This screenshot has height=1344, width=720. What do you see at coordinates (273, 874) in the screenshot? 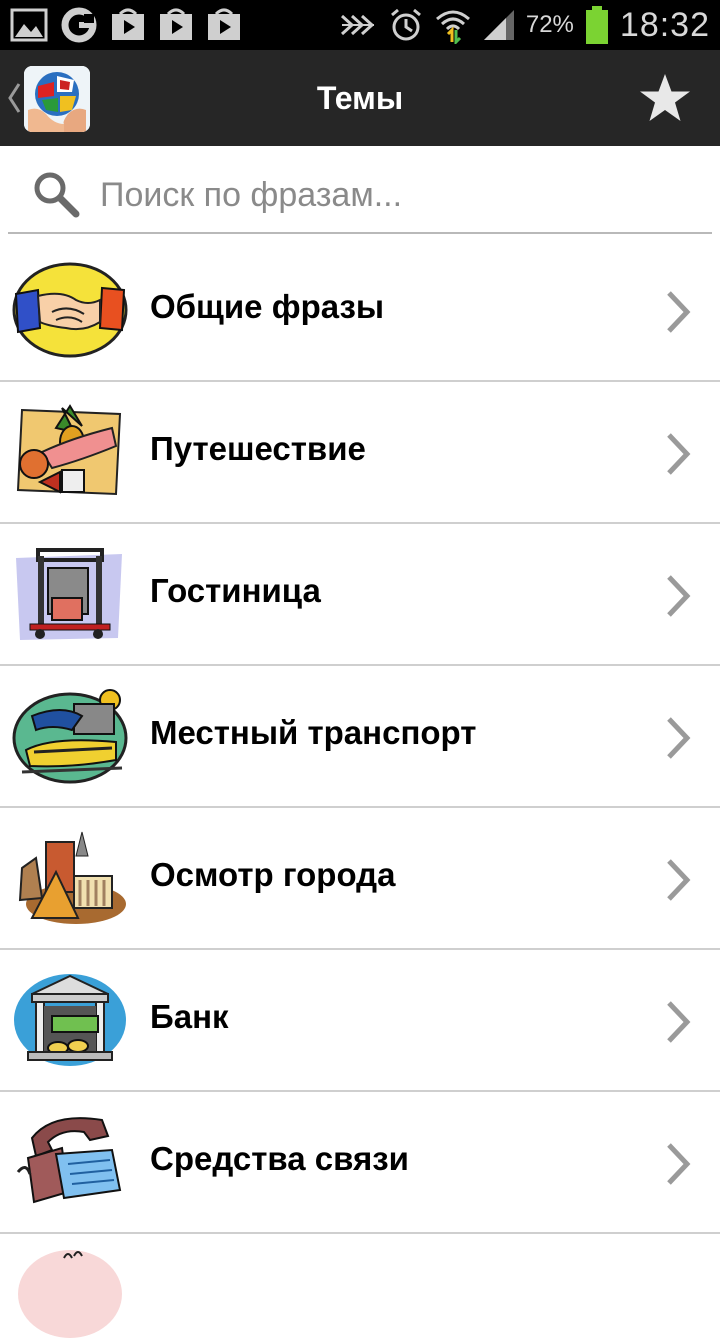
I see `list-item-label: Осмотр города` at bounding box center [273, 874].